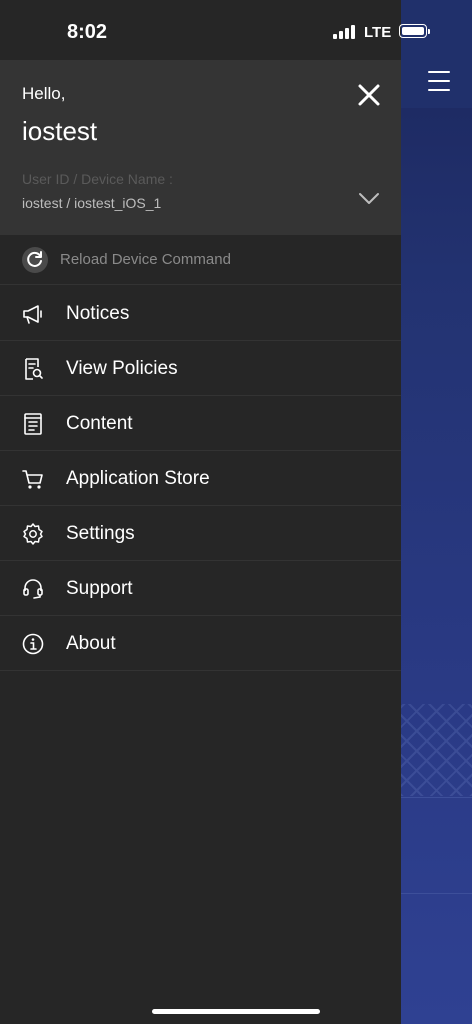  I want to click on menu-item-label: View Policies, so click(122, 368).